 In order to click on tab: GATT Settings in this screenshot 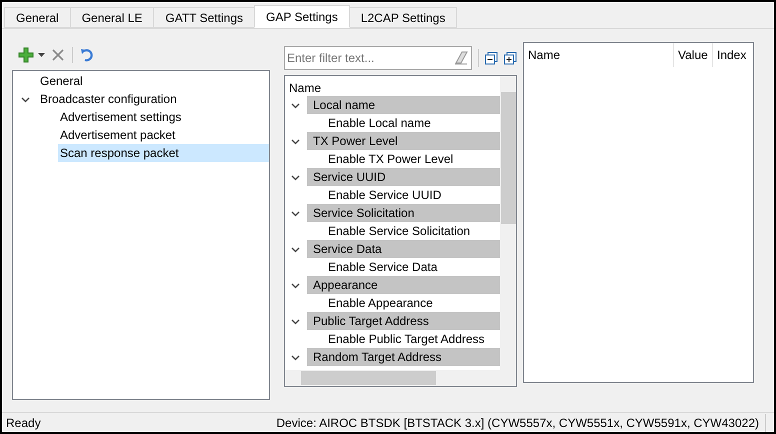, I will do `click(204, 17)`.